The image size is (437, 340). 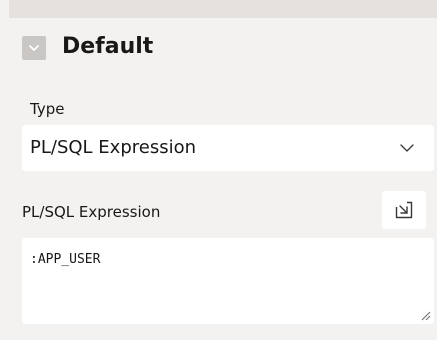 What do you see at coordinates (228, 148) in the screenshot?
I see `type-select: PL/SQL Expression` at bounding box center [228, 148].